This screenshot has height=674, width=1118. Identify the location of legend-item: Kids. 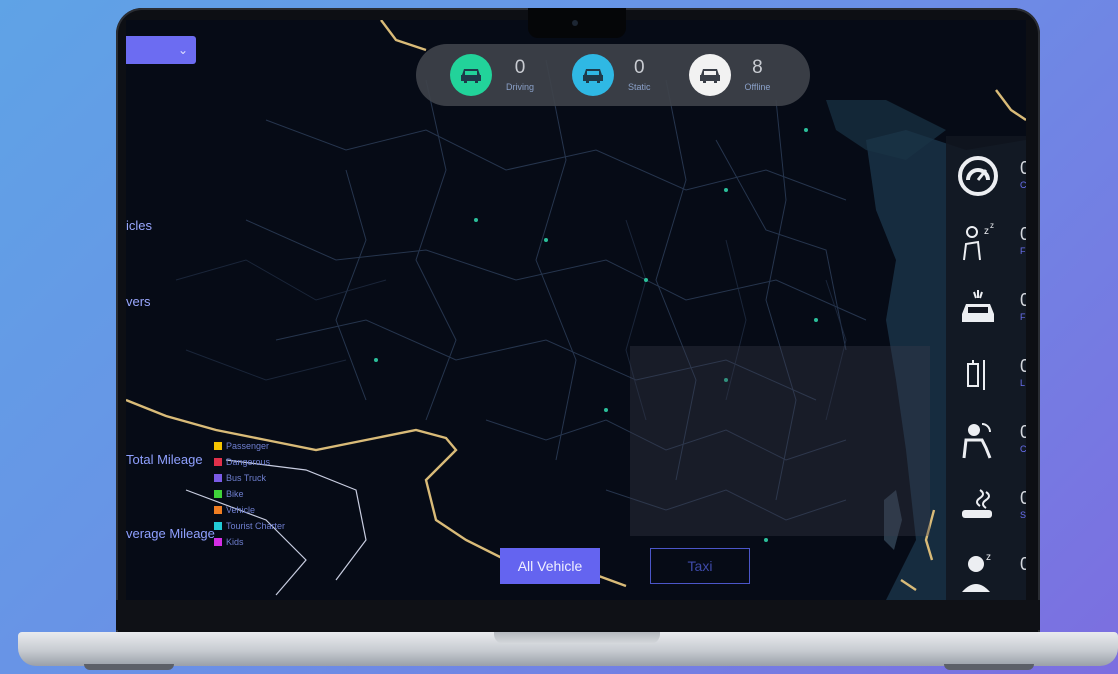
(249, 542).